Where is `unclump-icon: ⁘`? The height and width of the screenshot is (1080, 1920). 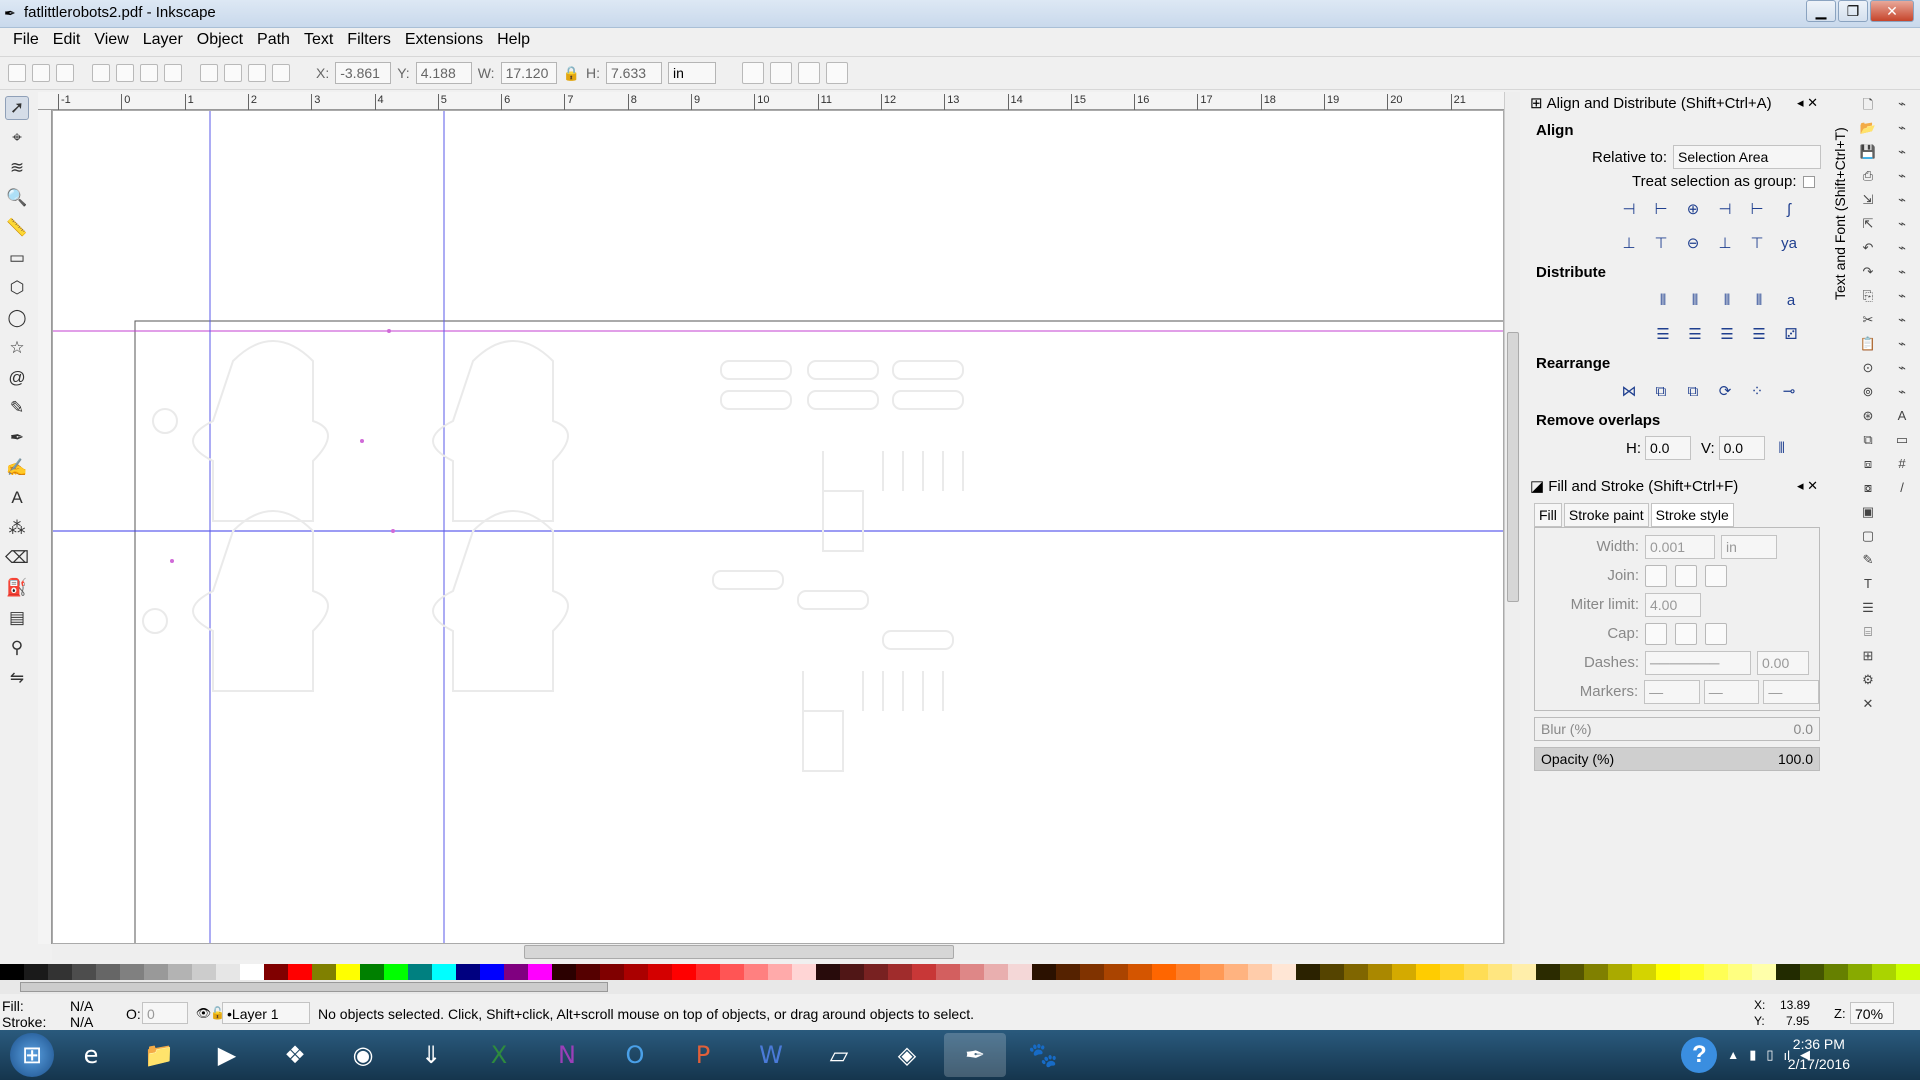
unclump-icon: ⁘ is located at coordinates (1757, 391).